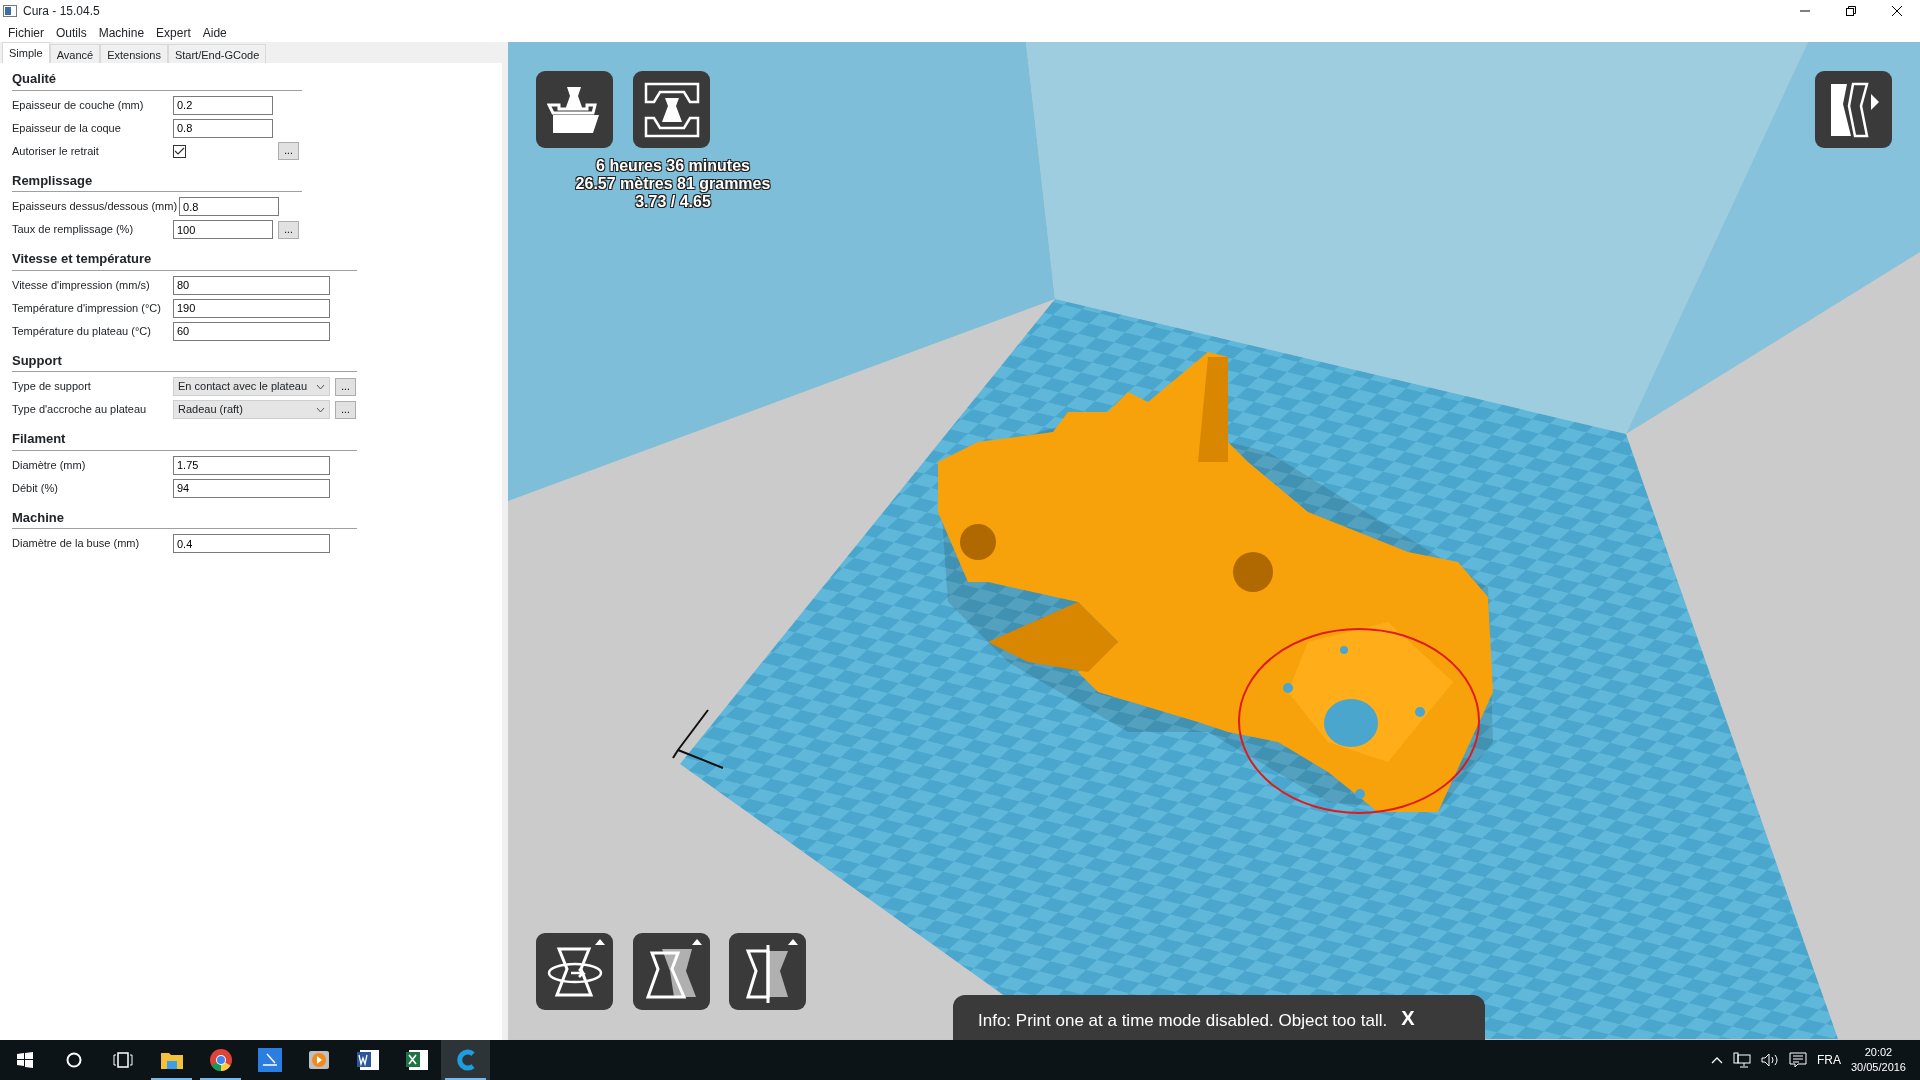 This screenshot has width=1920, height=1080. What do you see at coordinates (251, 308) in the screenshot?
I see `input-field: 190` at bounding box center [251, 308].